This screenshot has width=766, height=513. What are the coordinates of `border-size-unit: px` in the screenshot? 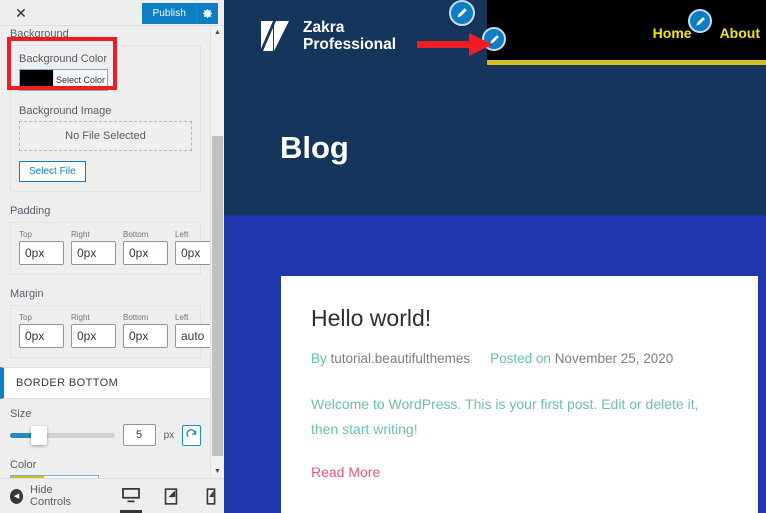 It's located at (169, 435).